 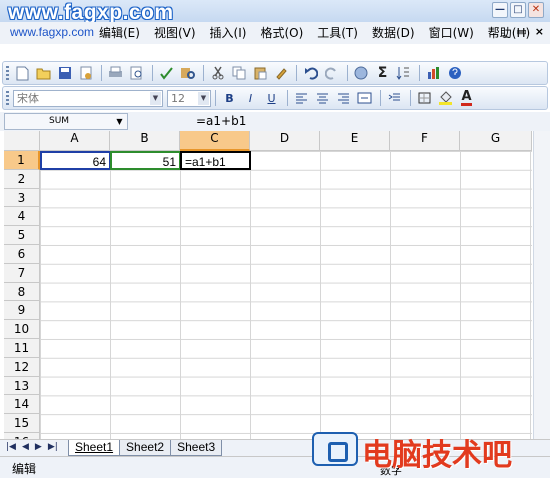 What do you see at coordinates (403, 73) in the screenshot?
I see `sort-ascending-icon` at bounding box center [403, 73].